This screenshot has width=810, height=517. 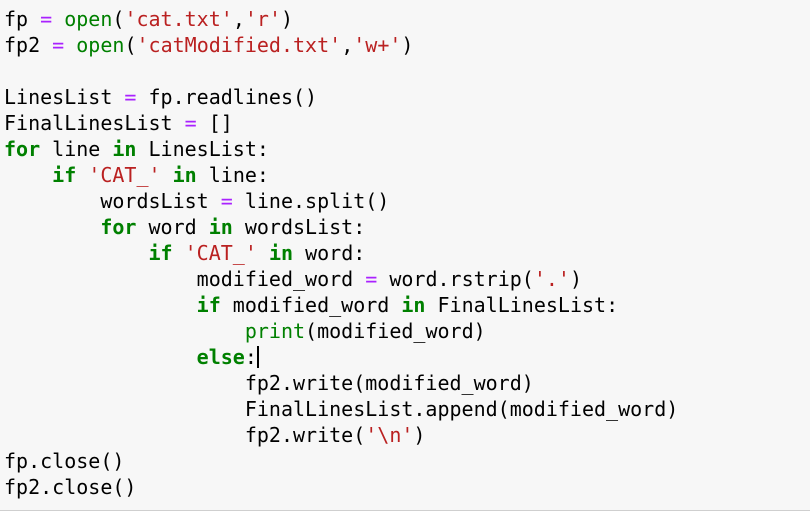 What do you see at coordinates (70, 487) in the screenshot?
I see `code-token: fp2.close()` at bounding box center [70, 487].